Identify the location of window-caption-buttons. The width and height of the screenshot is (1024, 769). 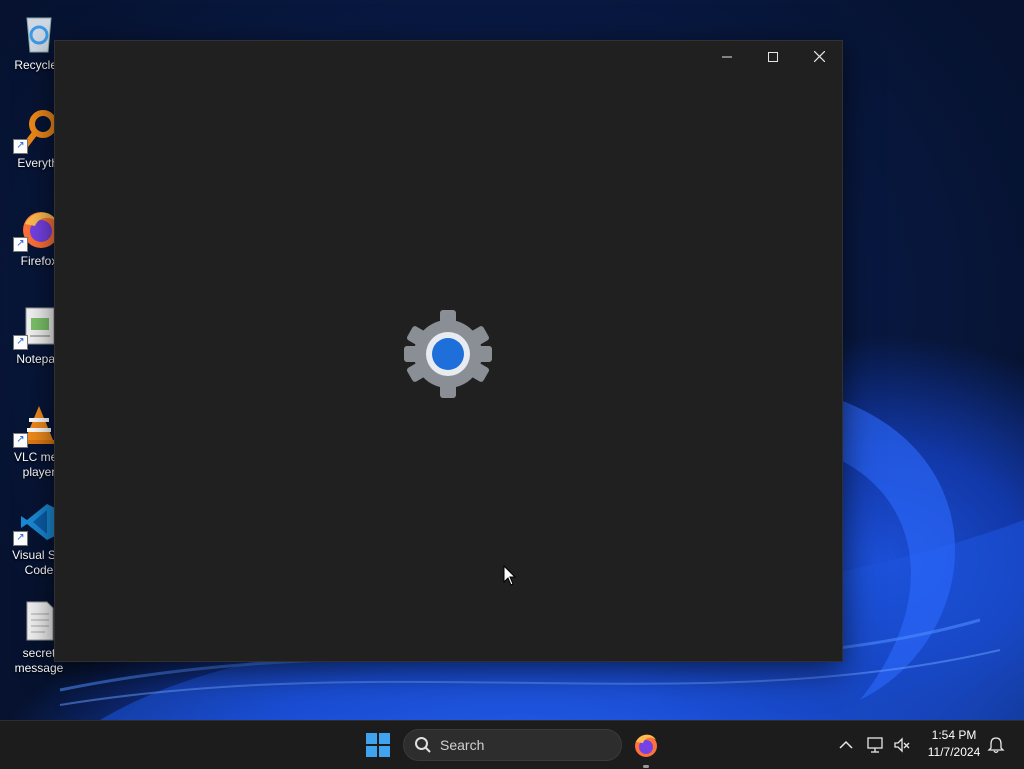
(773, 57).